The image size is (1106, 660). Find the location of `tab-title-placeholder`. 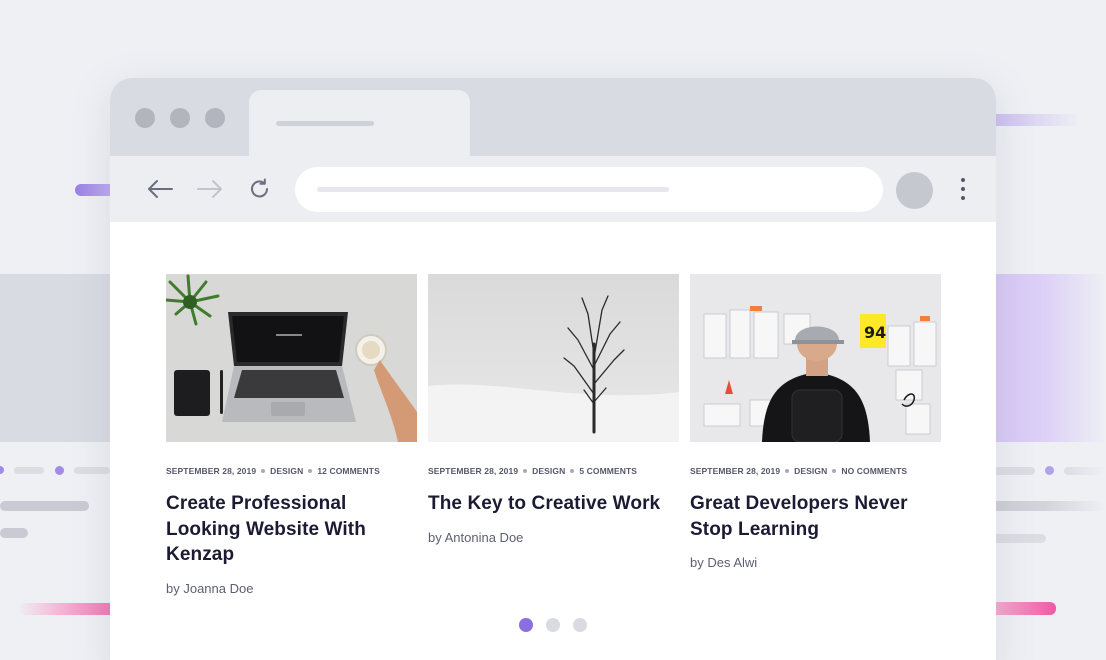

tab-title-placeholder is located at coordinates (325, 123).